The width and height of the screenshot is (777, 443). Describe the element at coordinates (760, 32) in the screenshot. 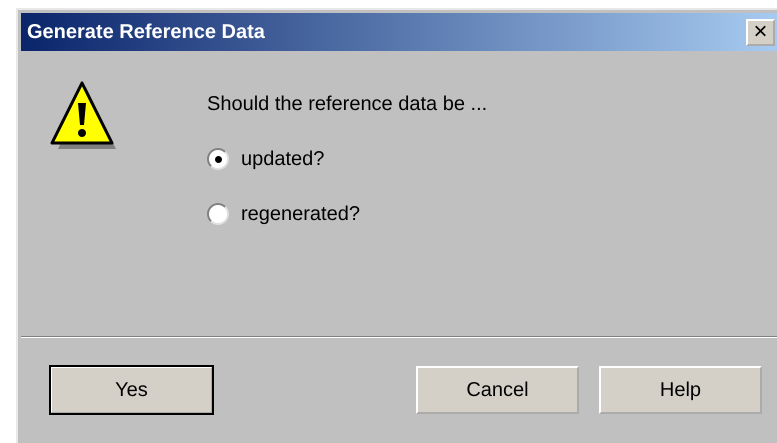

I see `close-button: ×` at that location.